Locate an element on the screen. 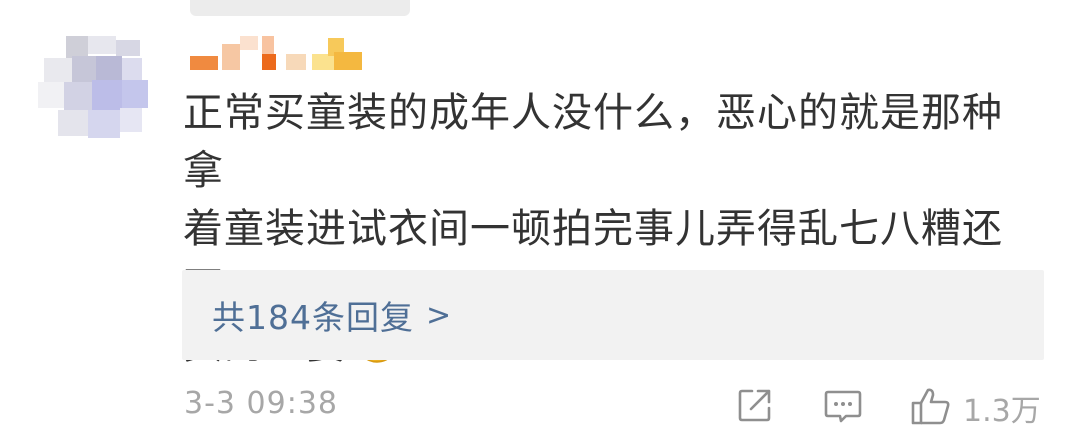  share-button is located at coordinates (755, 407).